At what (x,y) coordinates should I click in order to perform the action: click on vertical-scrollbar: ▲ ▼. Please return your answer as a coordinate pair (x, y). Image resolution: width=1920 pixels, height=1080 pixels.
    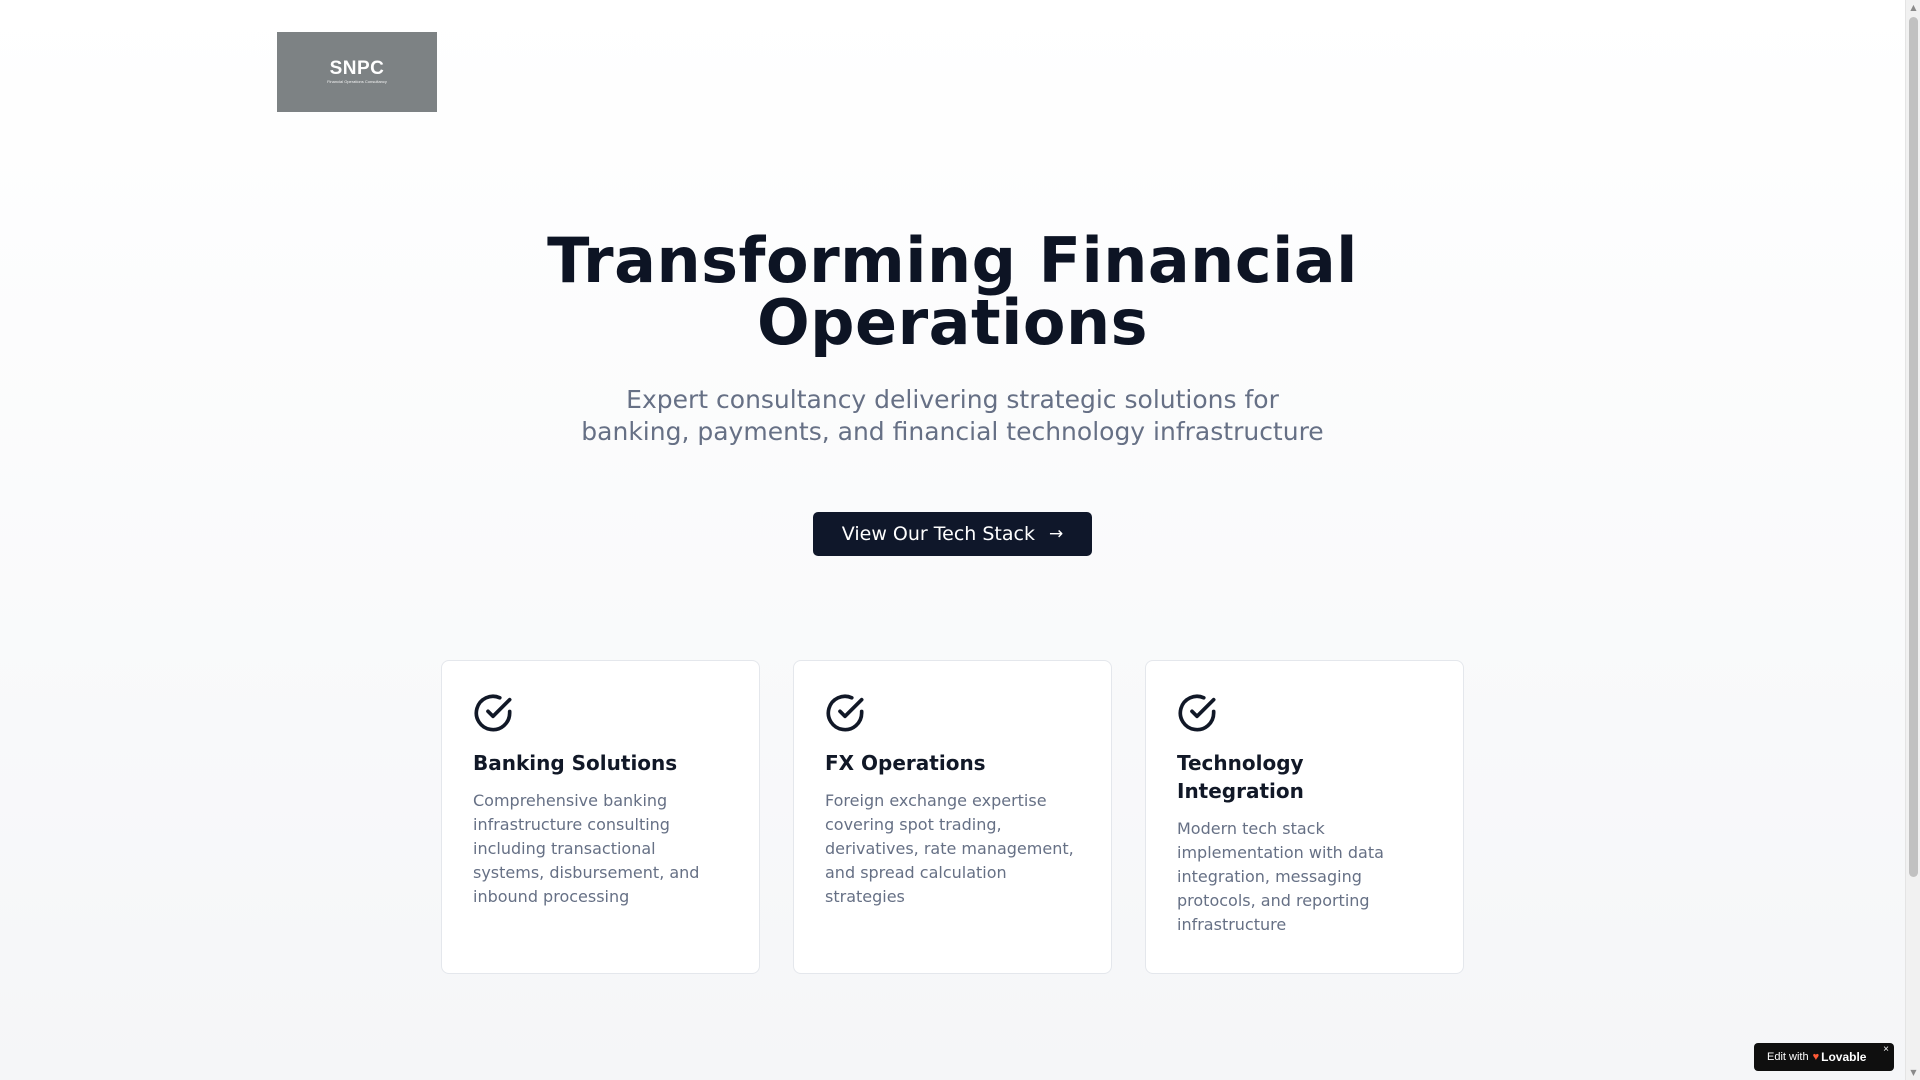
    Looking at the image, I should click on (1912, 540).